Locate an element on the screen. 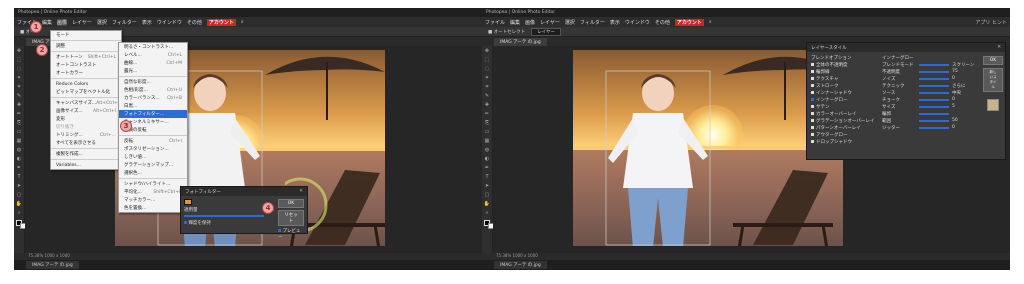 This screenshot has width=1024, height=284. property-value: 75 is located at coordinates (955, 71).